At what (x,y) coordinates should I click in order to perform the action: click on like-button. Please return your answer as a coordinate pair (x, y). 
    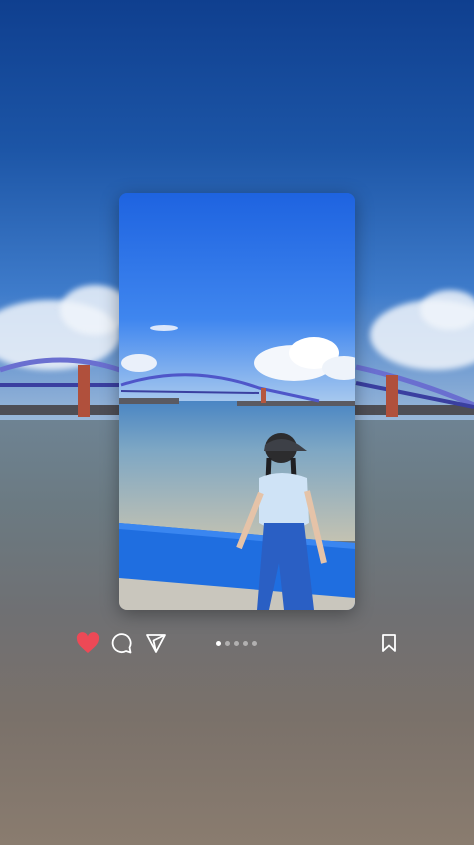
    Looking at the image, I should click on (88, 643).